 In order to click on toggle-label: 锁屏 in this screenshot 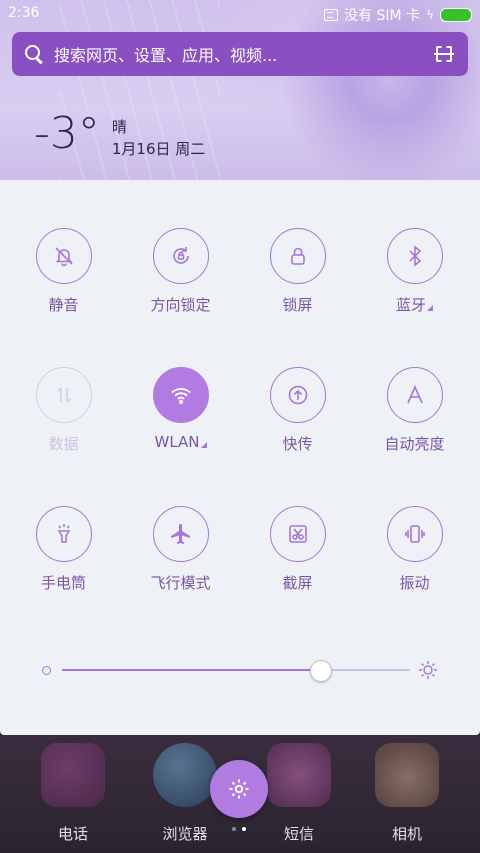, I will do `click(297, 304)`.